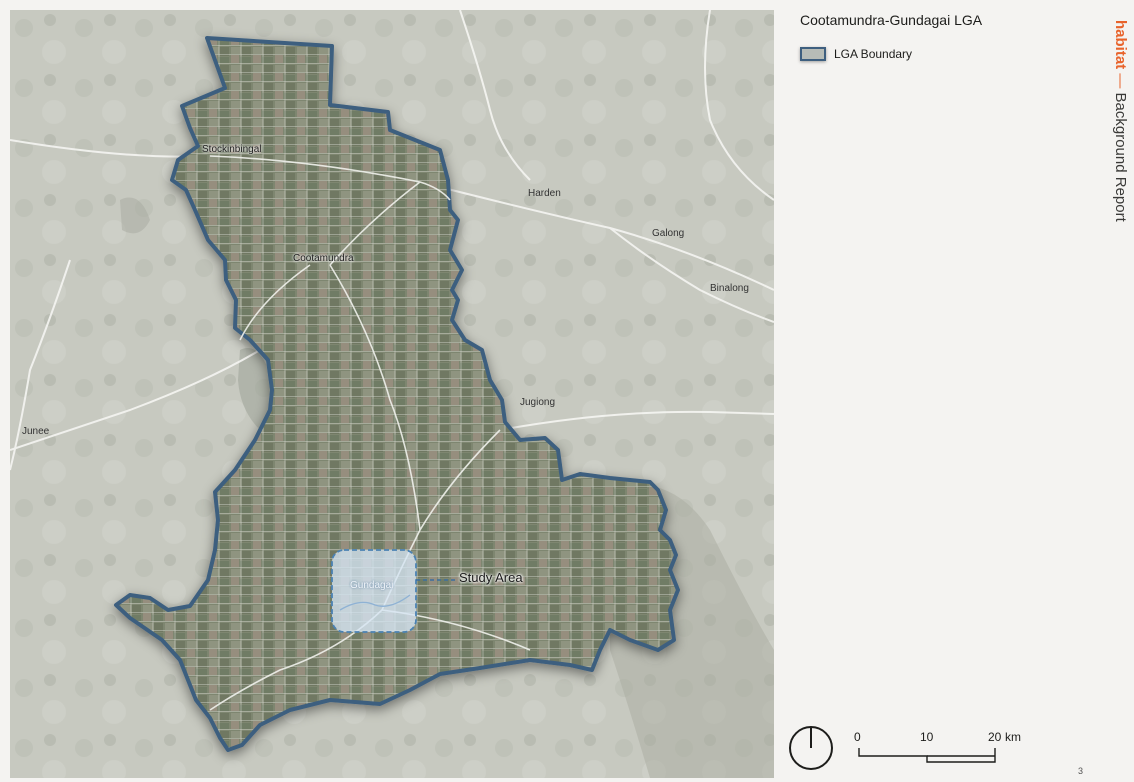 The height and width of the screenshot is (782, 1134). I want to click on scale-tick-10: 10, so click(927, 737).